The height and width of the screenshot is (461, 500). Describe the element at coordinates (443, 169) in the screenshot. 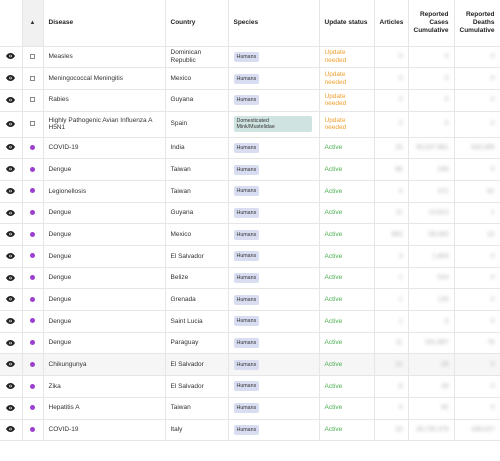

I see `cases-value: 239` at that location.